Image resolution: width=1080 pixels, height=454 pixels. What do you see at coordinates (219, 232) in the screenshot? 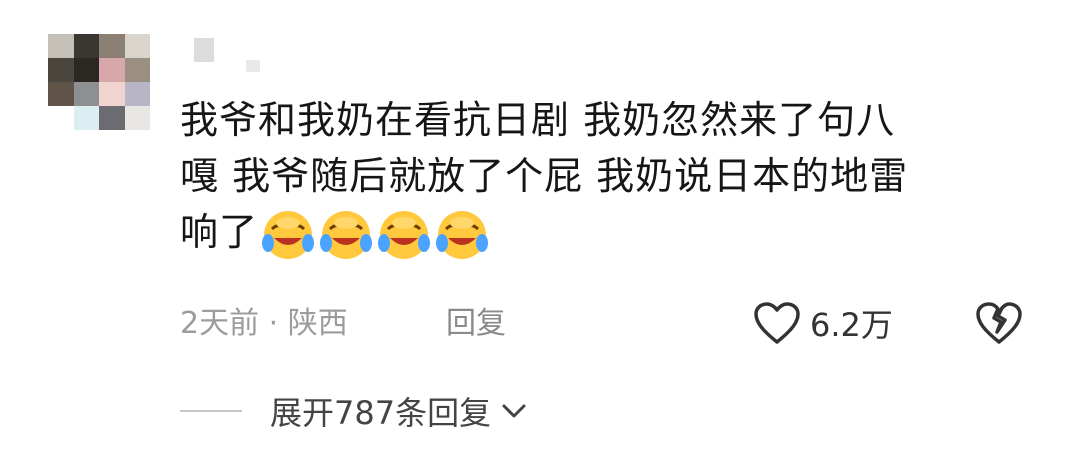
I see `comment-line-3-text: 响了` at bounding box center [219, 232].